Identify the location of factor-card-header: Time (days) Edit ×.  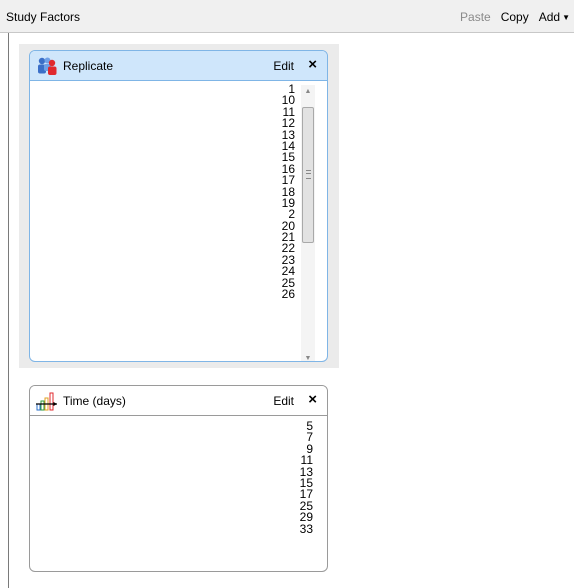
(178, 401).